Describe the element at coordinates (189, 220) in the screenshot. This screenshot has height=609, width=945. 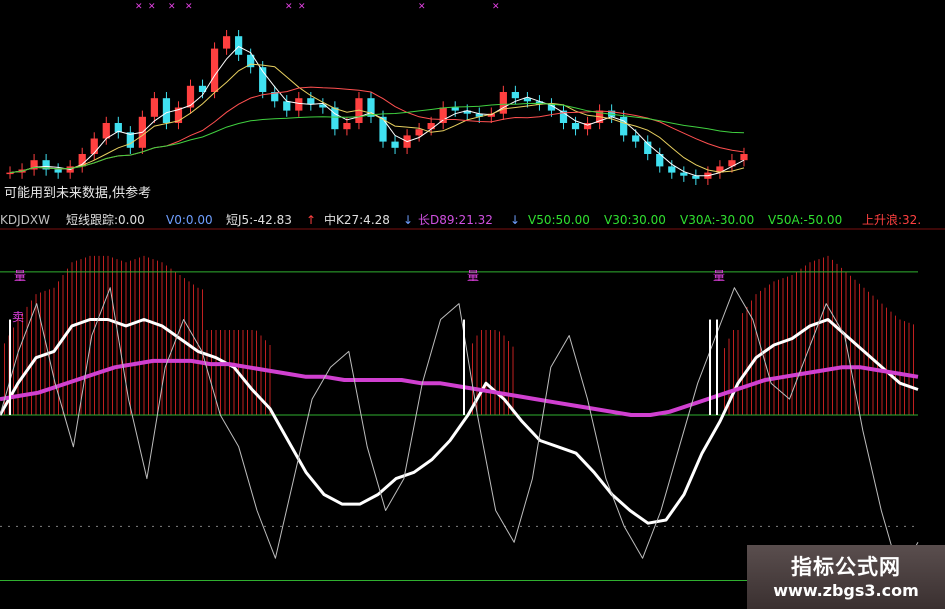
I see `v0-value: V0:0.00` at that location.